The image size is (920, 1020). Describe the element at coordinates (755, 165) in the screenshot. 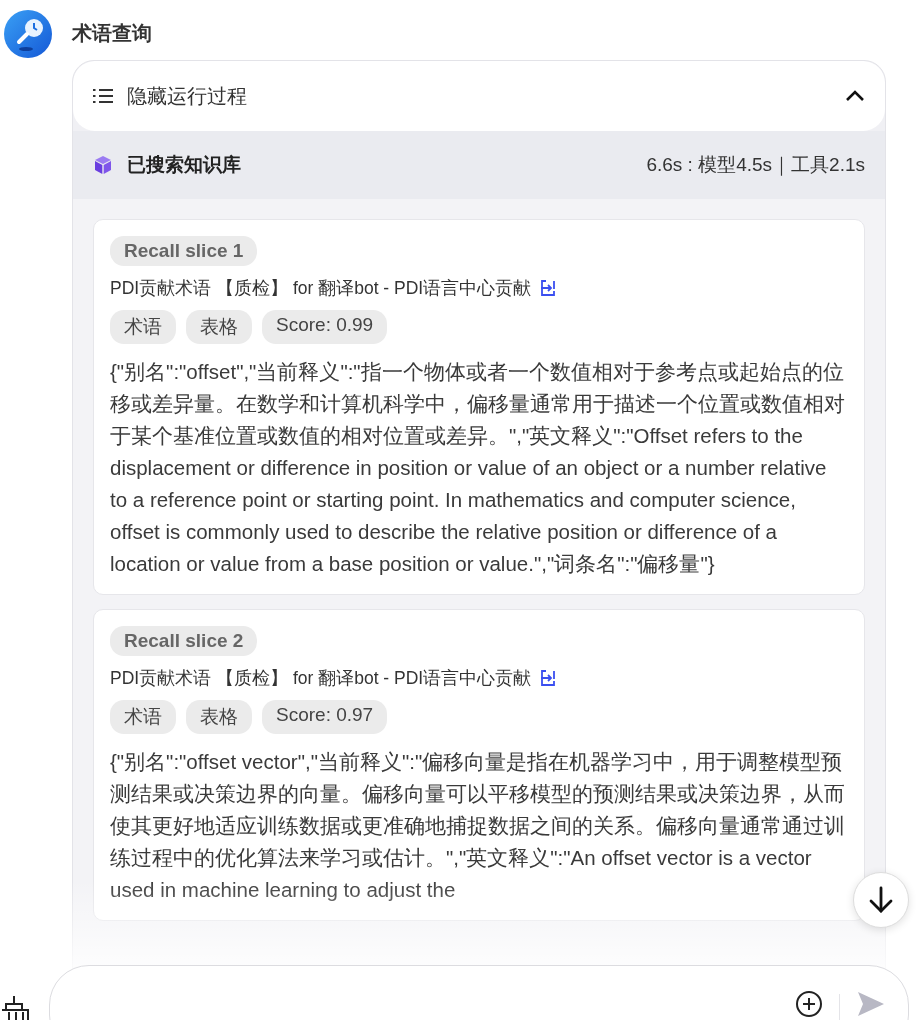

I see `timing-text: 6.6s : 模型4.5s｜工具2.1s` at that location.